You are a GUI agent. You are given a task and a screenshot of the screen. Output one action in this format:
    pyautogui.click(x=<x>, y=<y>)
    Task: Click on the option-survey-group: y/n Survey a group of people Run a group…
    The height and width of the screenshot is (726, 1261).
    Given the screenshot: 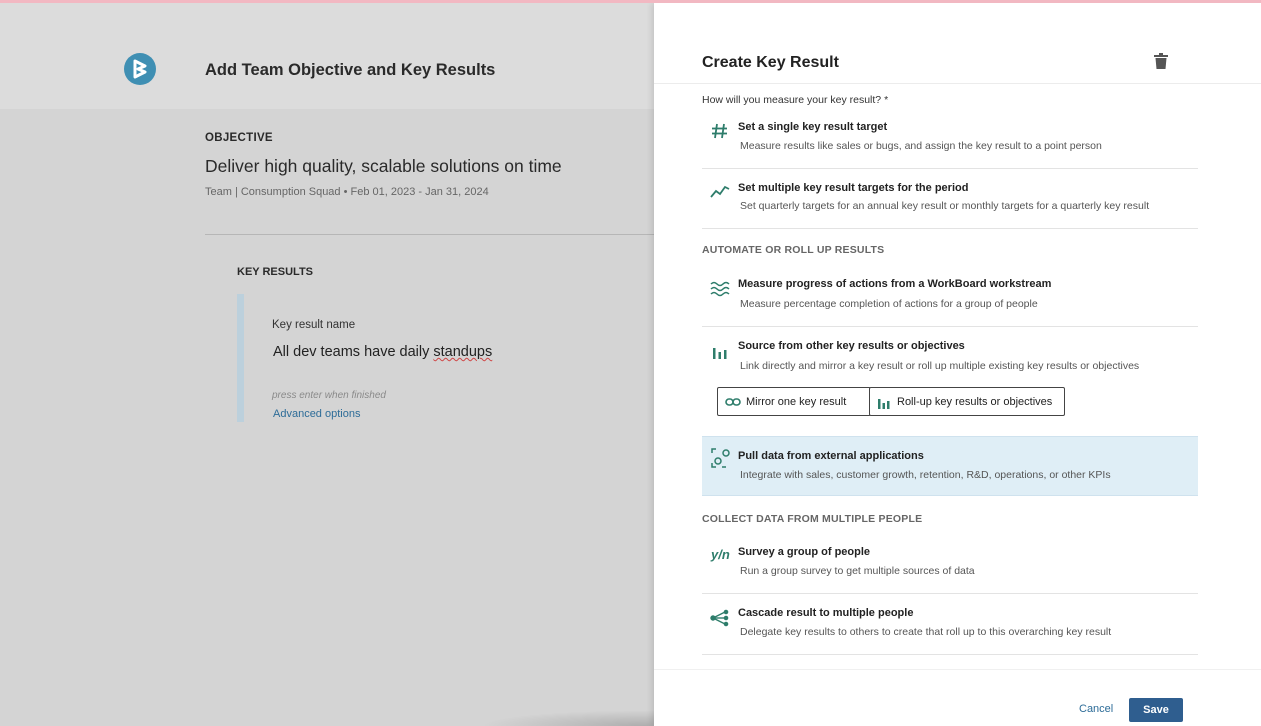 What is the action you would take?
    pyautogui.click(x=950, y=568)
    